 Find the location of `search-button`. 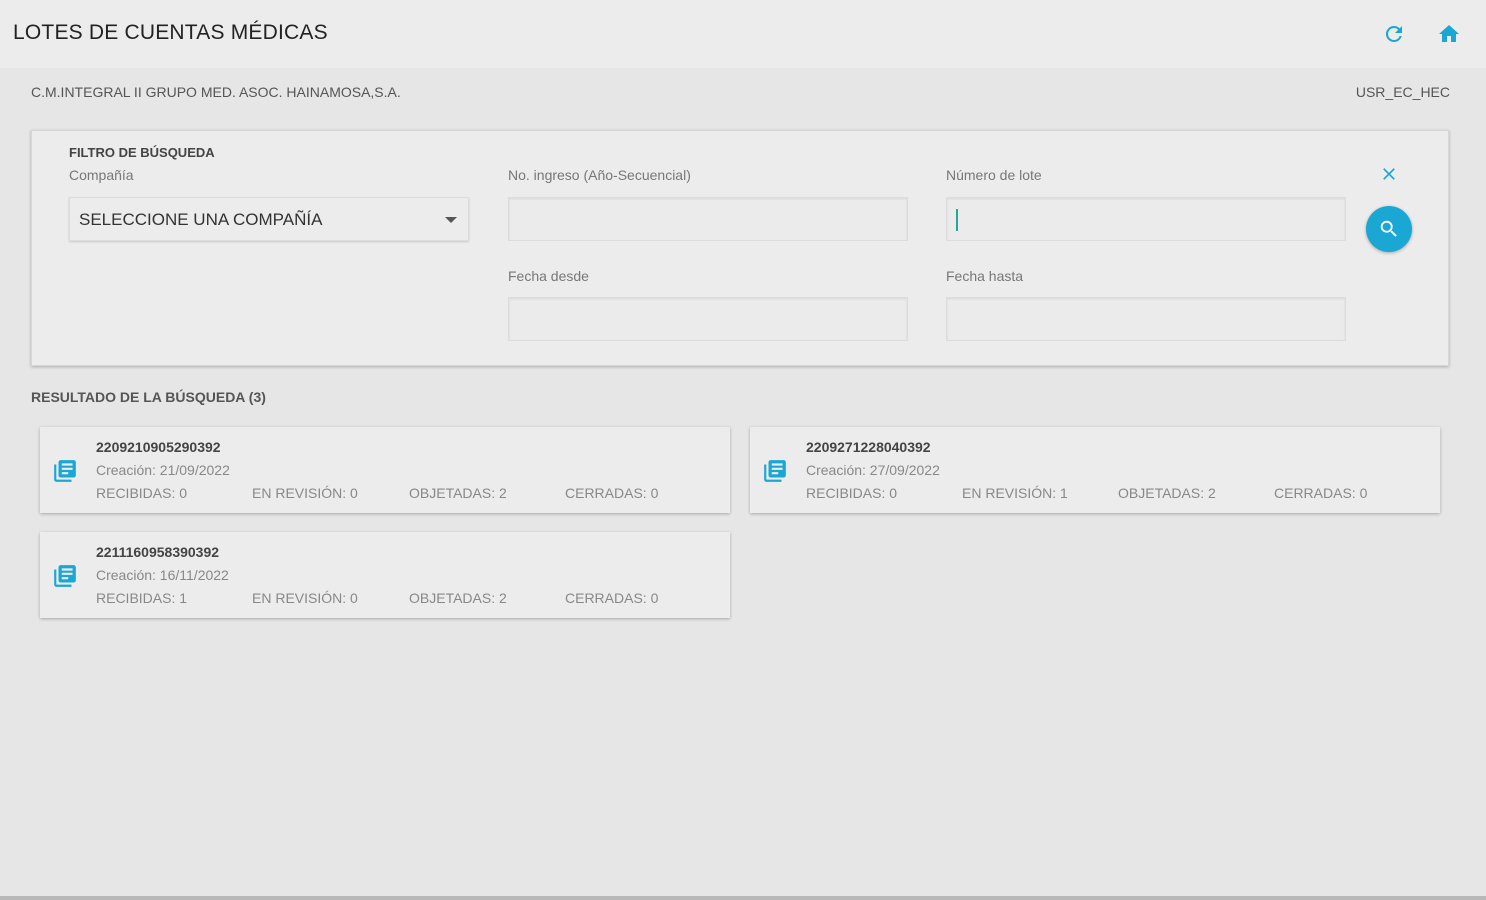

search-button is located at coordinates (1389, 229).